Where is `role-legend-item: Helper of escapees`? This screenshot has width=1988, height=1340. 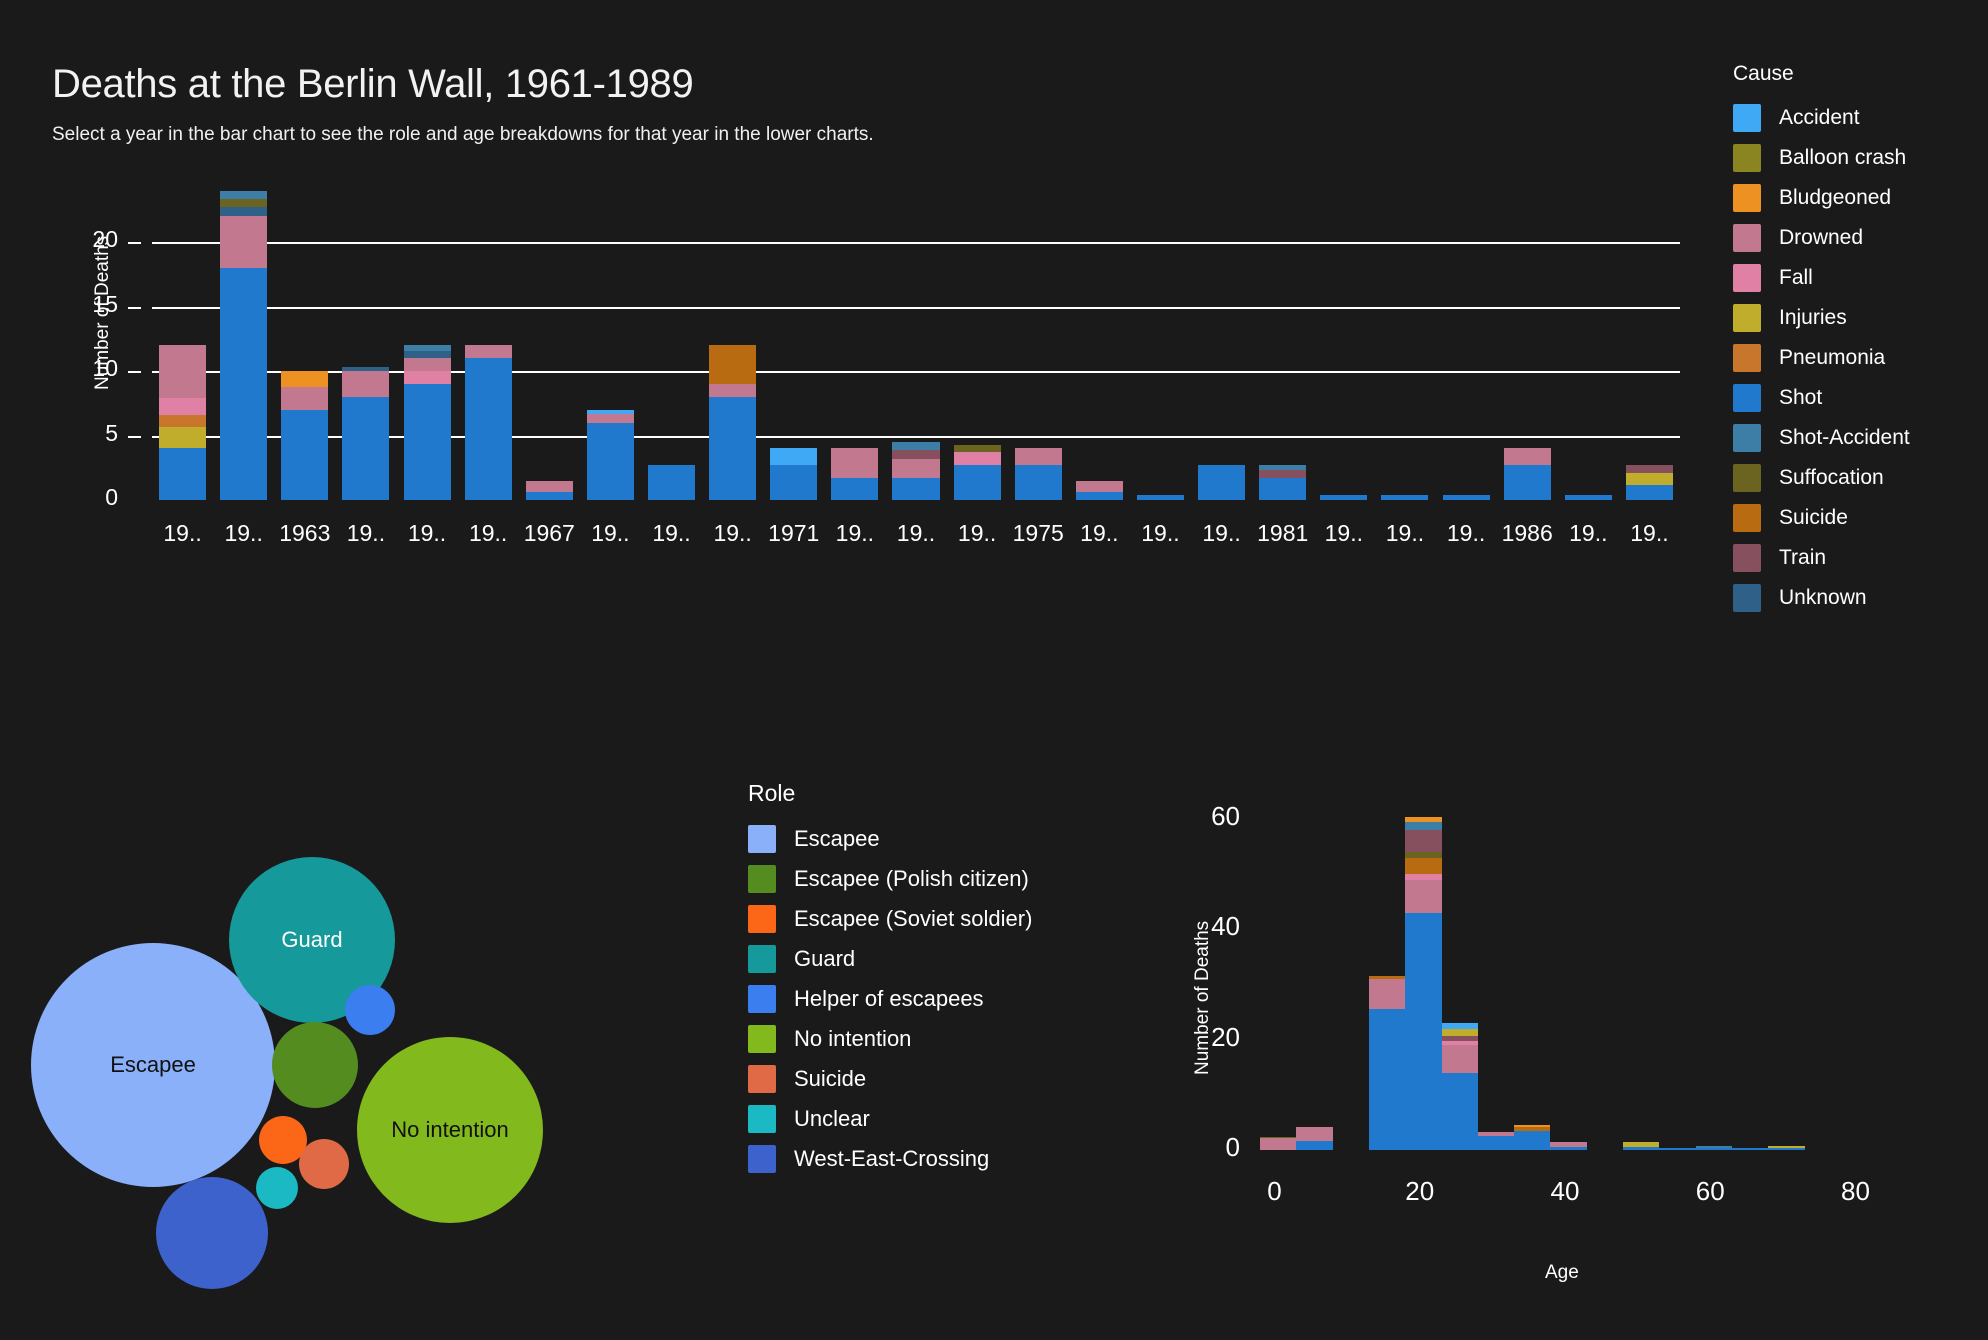 role-legend-item: Helper of escapees is located at coordinates (948, 999).